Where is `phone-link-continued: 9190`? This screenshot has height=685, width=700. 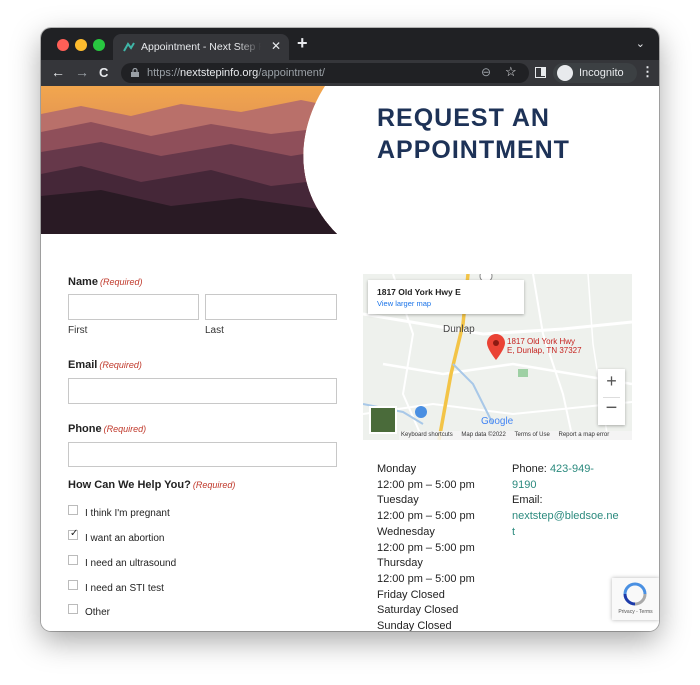 phone-link-continued: 9190 is located at coordinates (567, 486).